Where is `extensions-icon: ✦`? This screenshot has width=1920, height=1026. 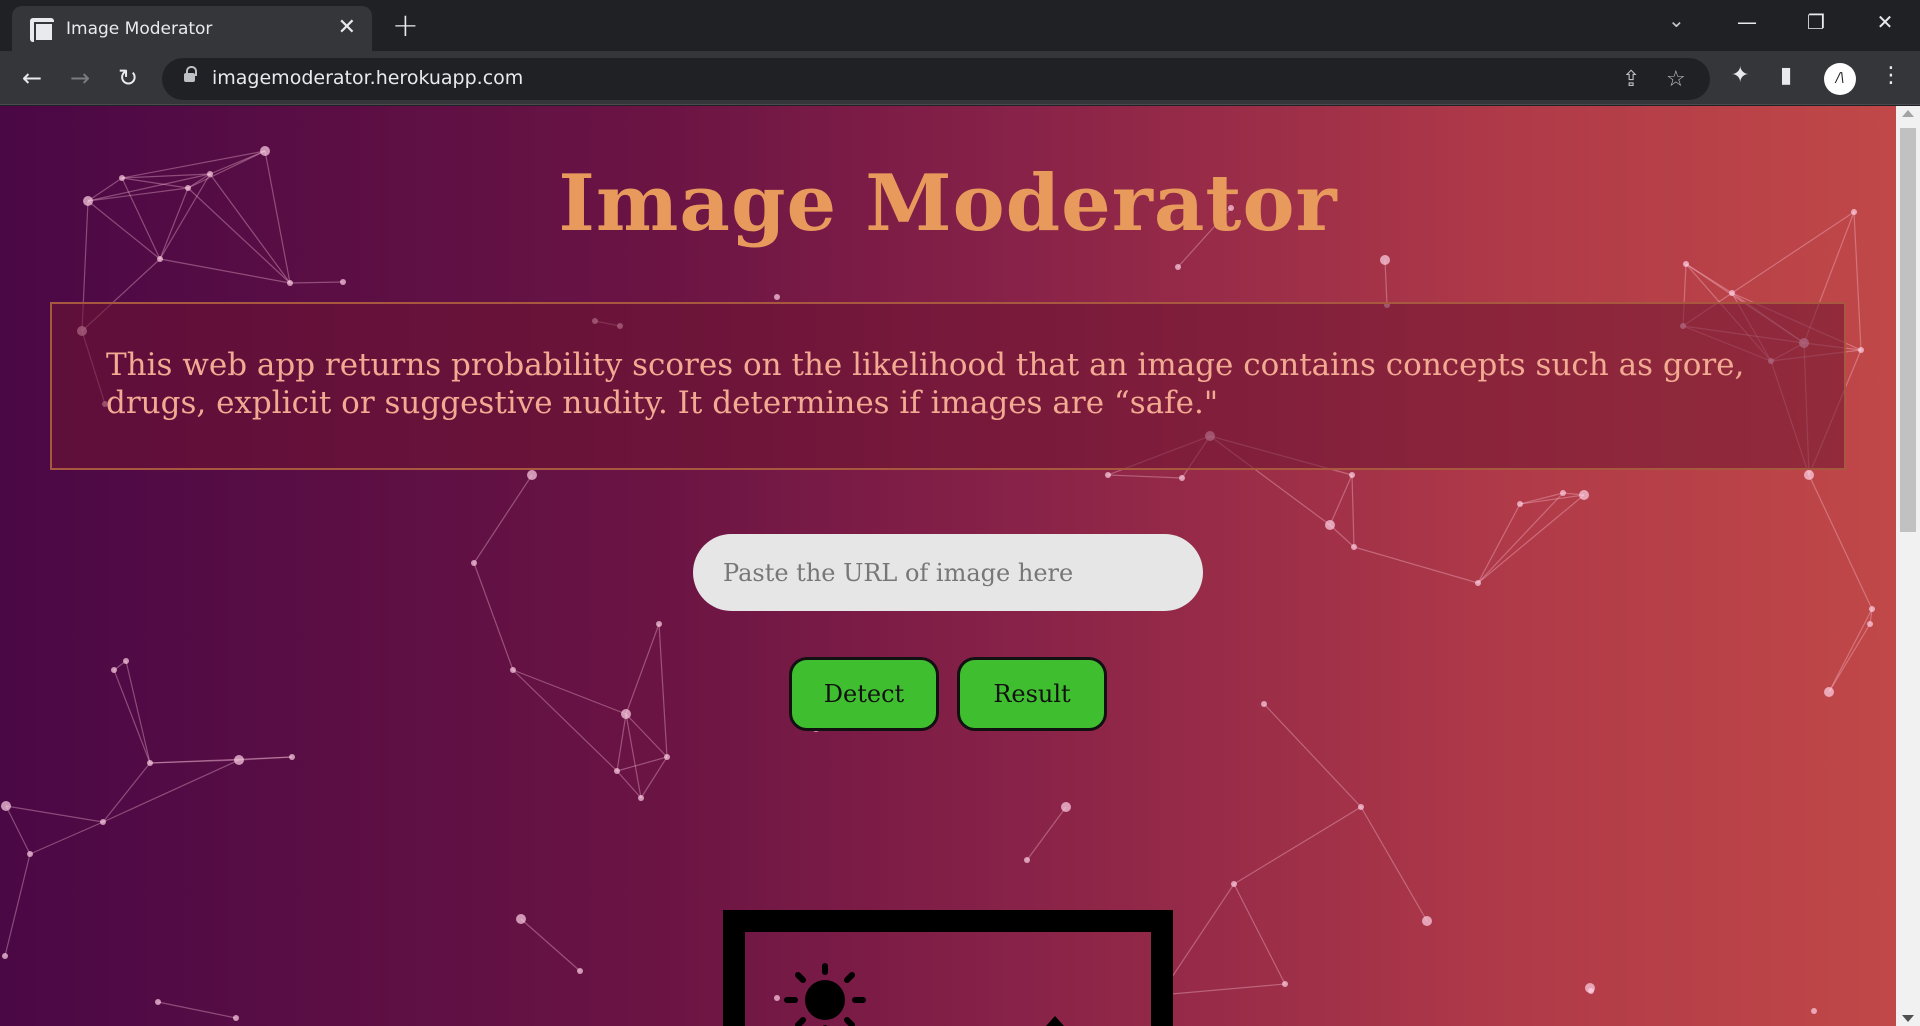 extensions-icon: ✦ is located at coordinates (1740, 75).